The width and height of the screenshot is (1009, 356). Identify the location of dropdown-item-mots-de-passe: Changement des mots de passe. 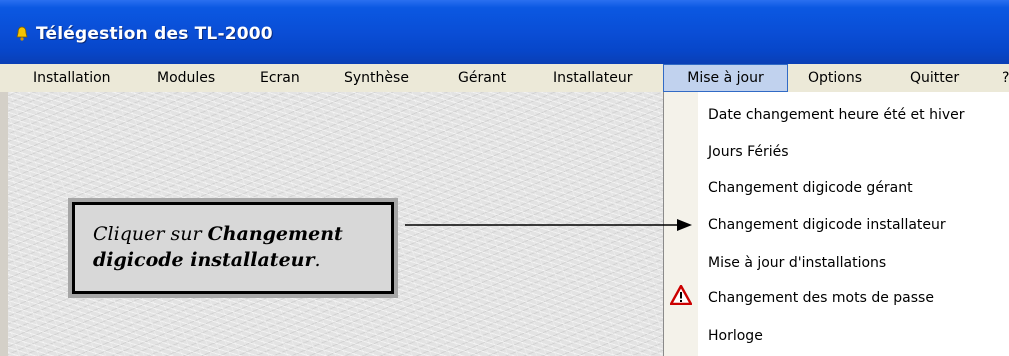
(821, 298).